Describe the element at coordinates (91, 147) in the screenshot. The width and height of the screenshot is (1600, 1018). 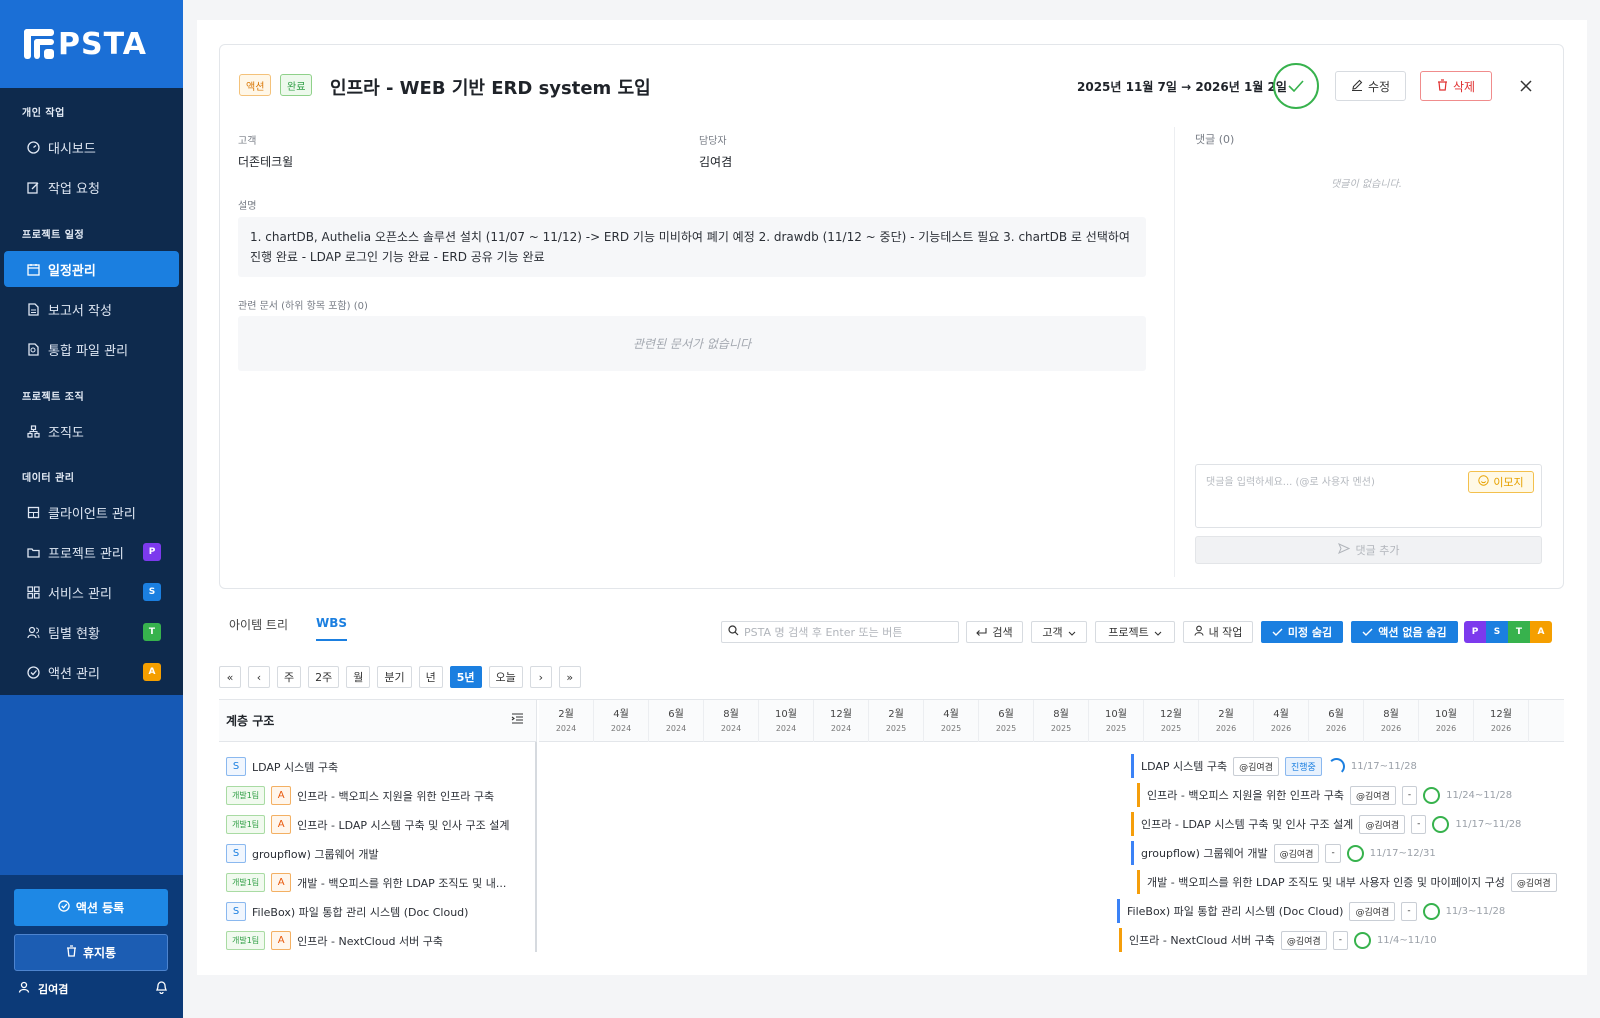
I see `sidebar-item-dashboard: 대시보드` at that location.